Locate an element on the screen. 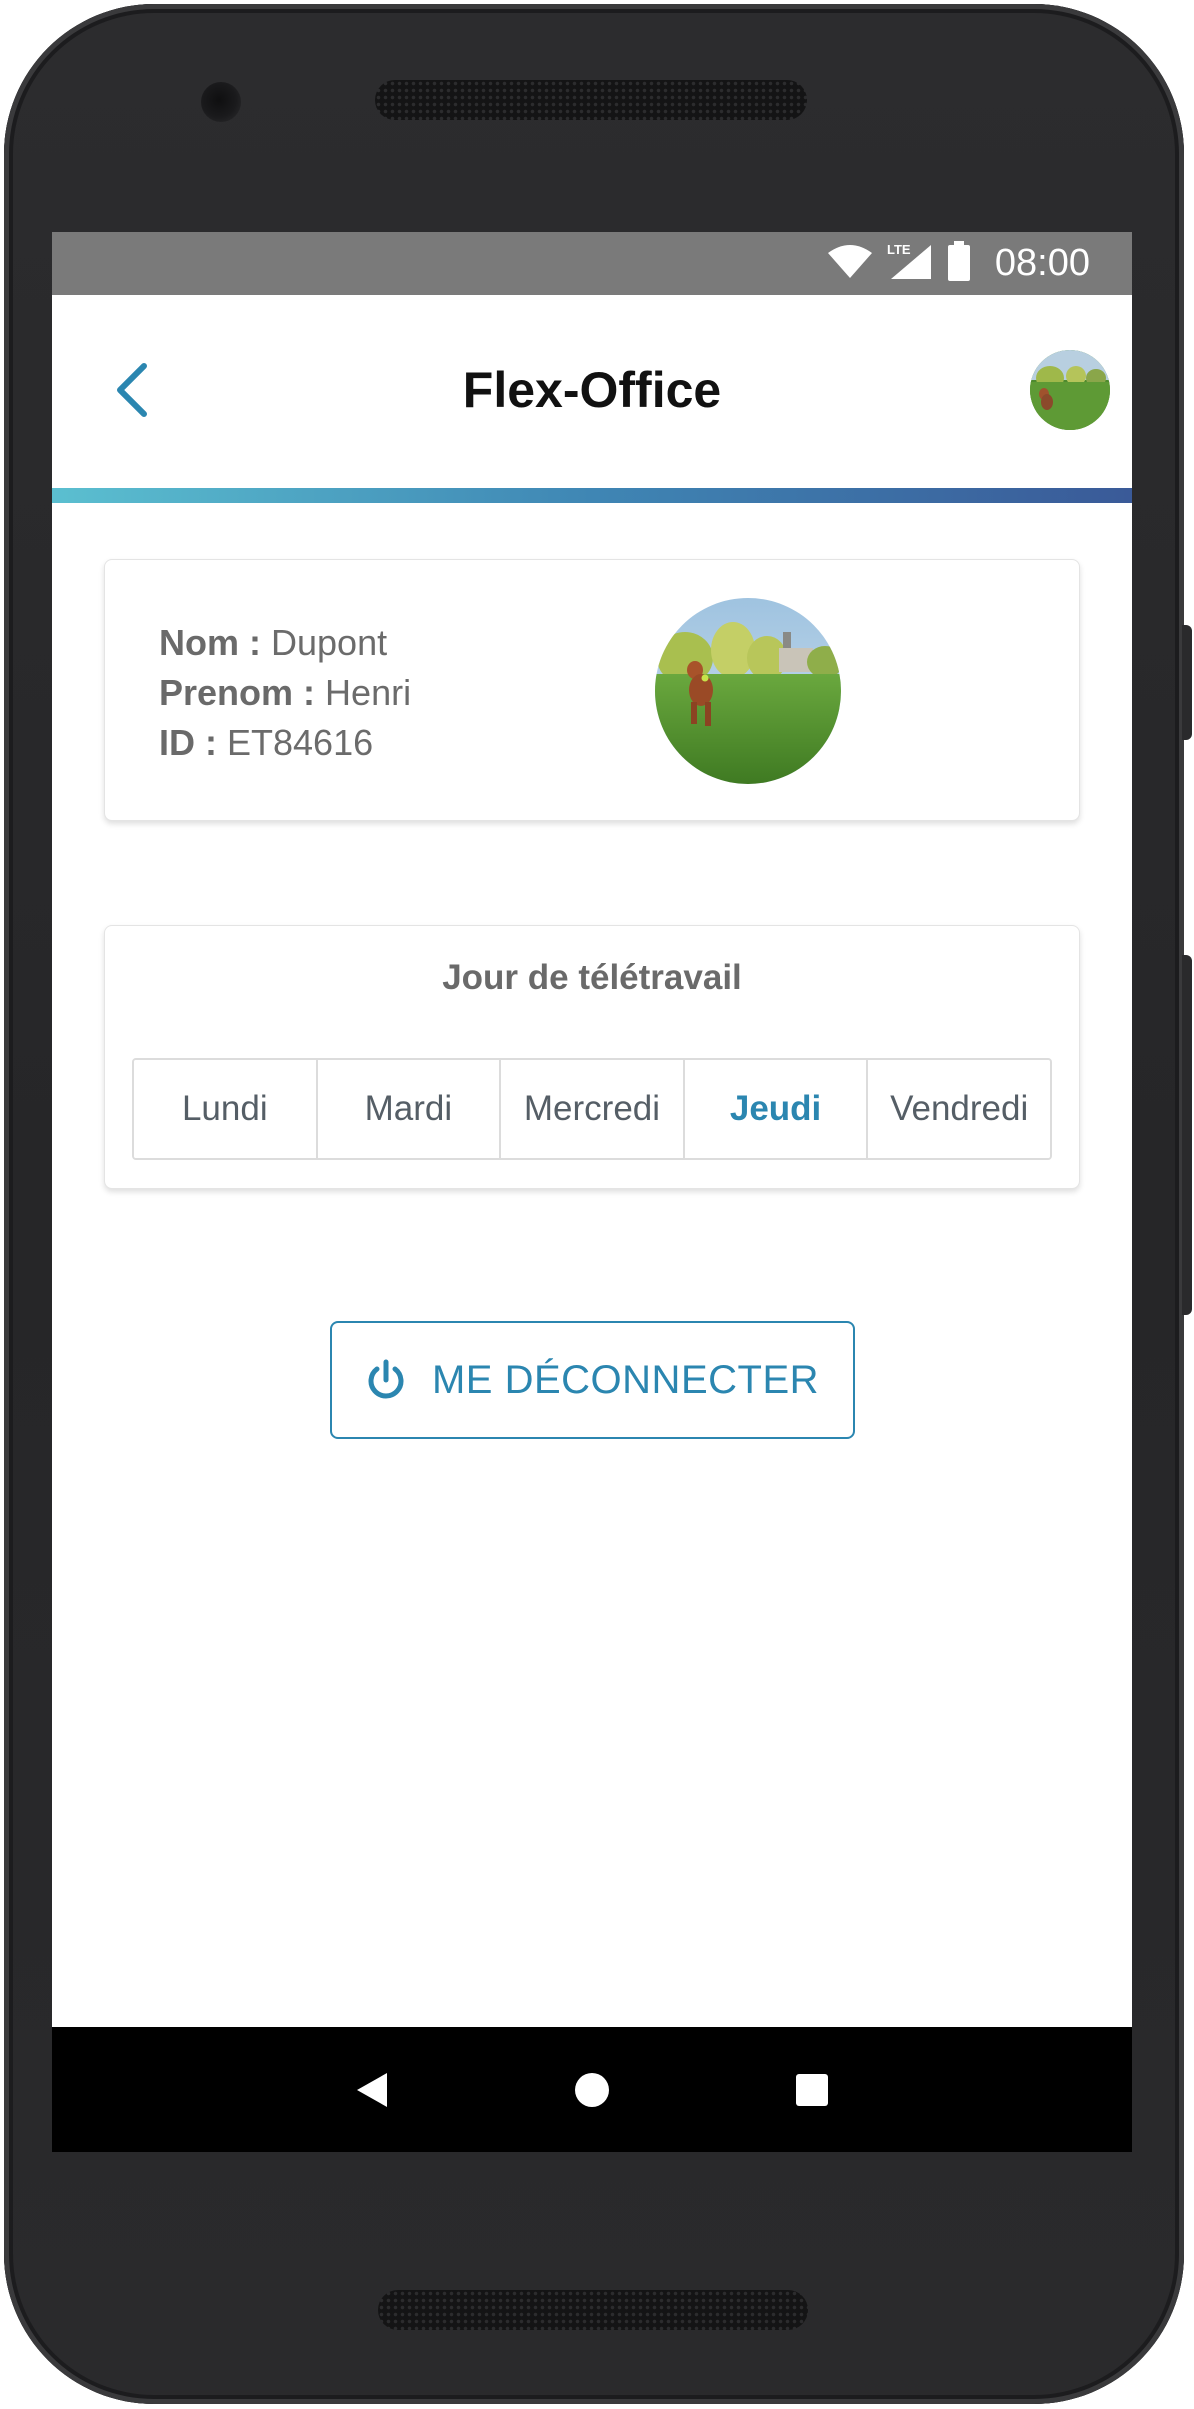  home-circle-icon is located at coordinates (592, 2089).